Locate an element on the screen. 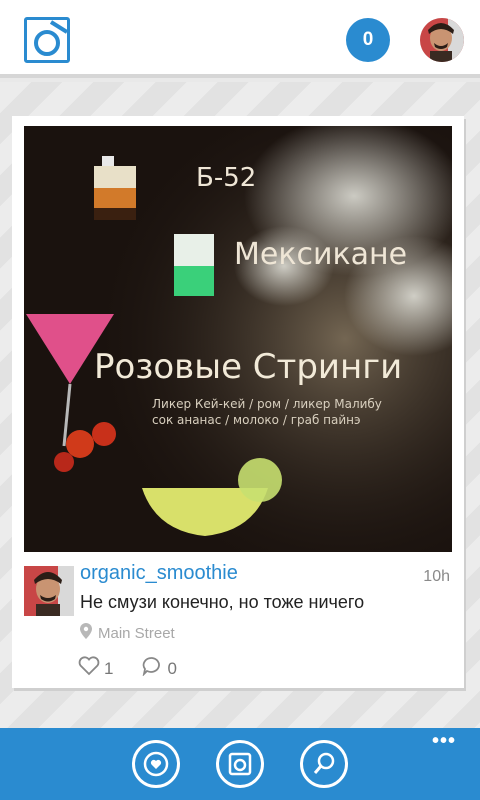 The height and width of the screenshot is (800, 480). more-menu-button: ••• is located at coordinates (444, 741).